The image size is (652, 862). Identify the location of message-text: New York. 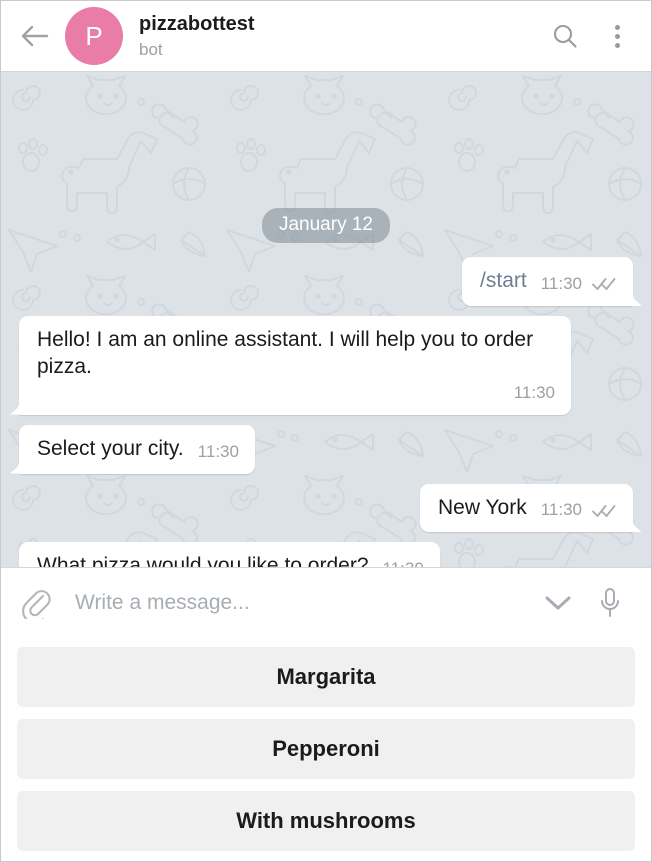
(482, 507).